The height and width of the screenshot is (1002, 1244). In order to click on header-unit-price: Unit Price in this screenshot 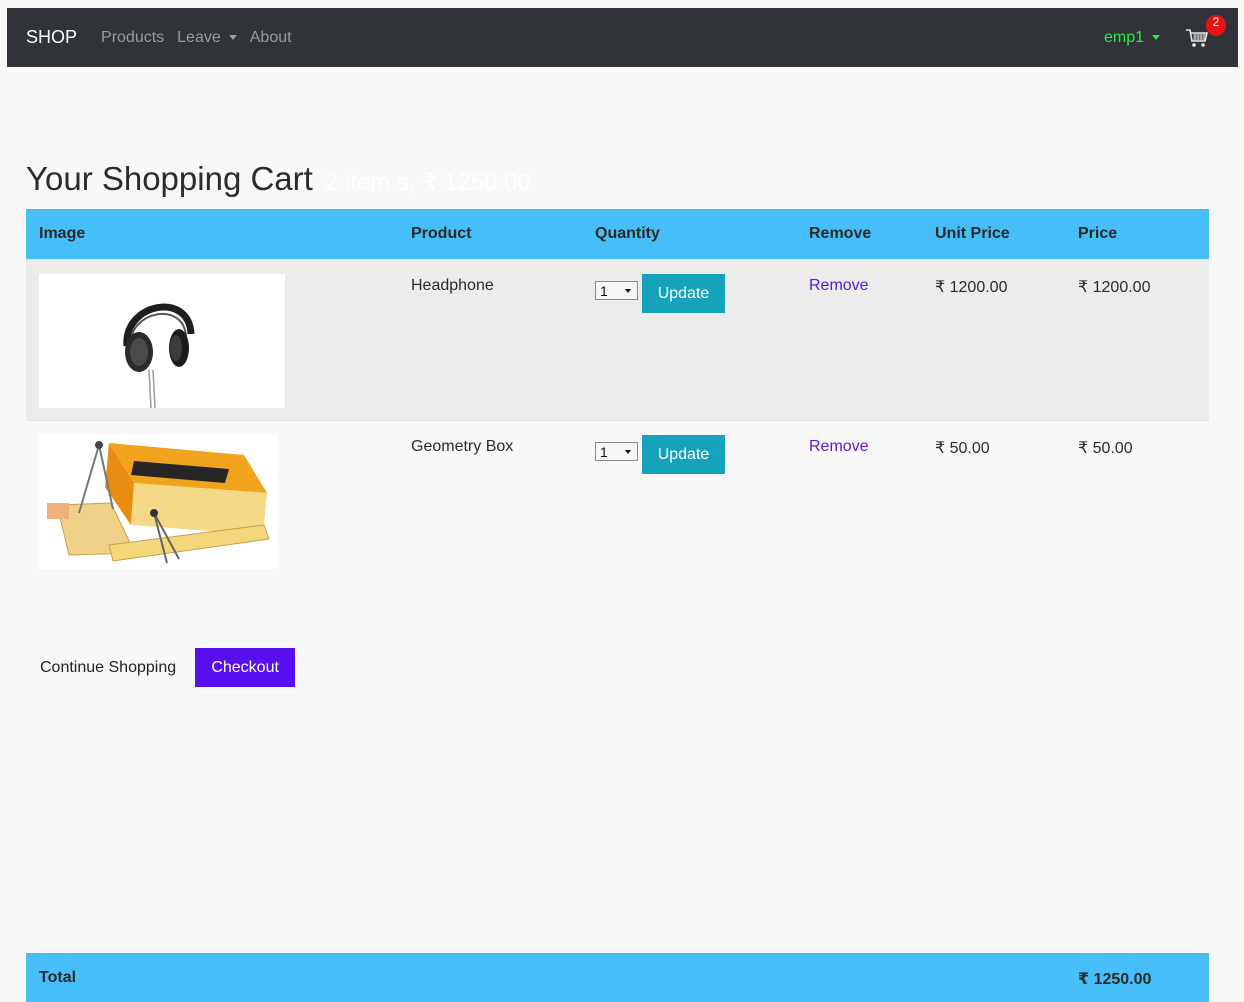, I will do `click(972, 233)`.